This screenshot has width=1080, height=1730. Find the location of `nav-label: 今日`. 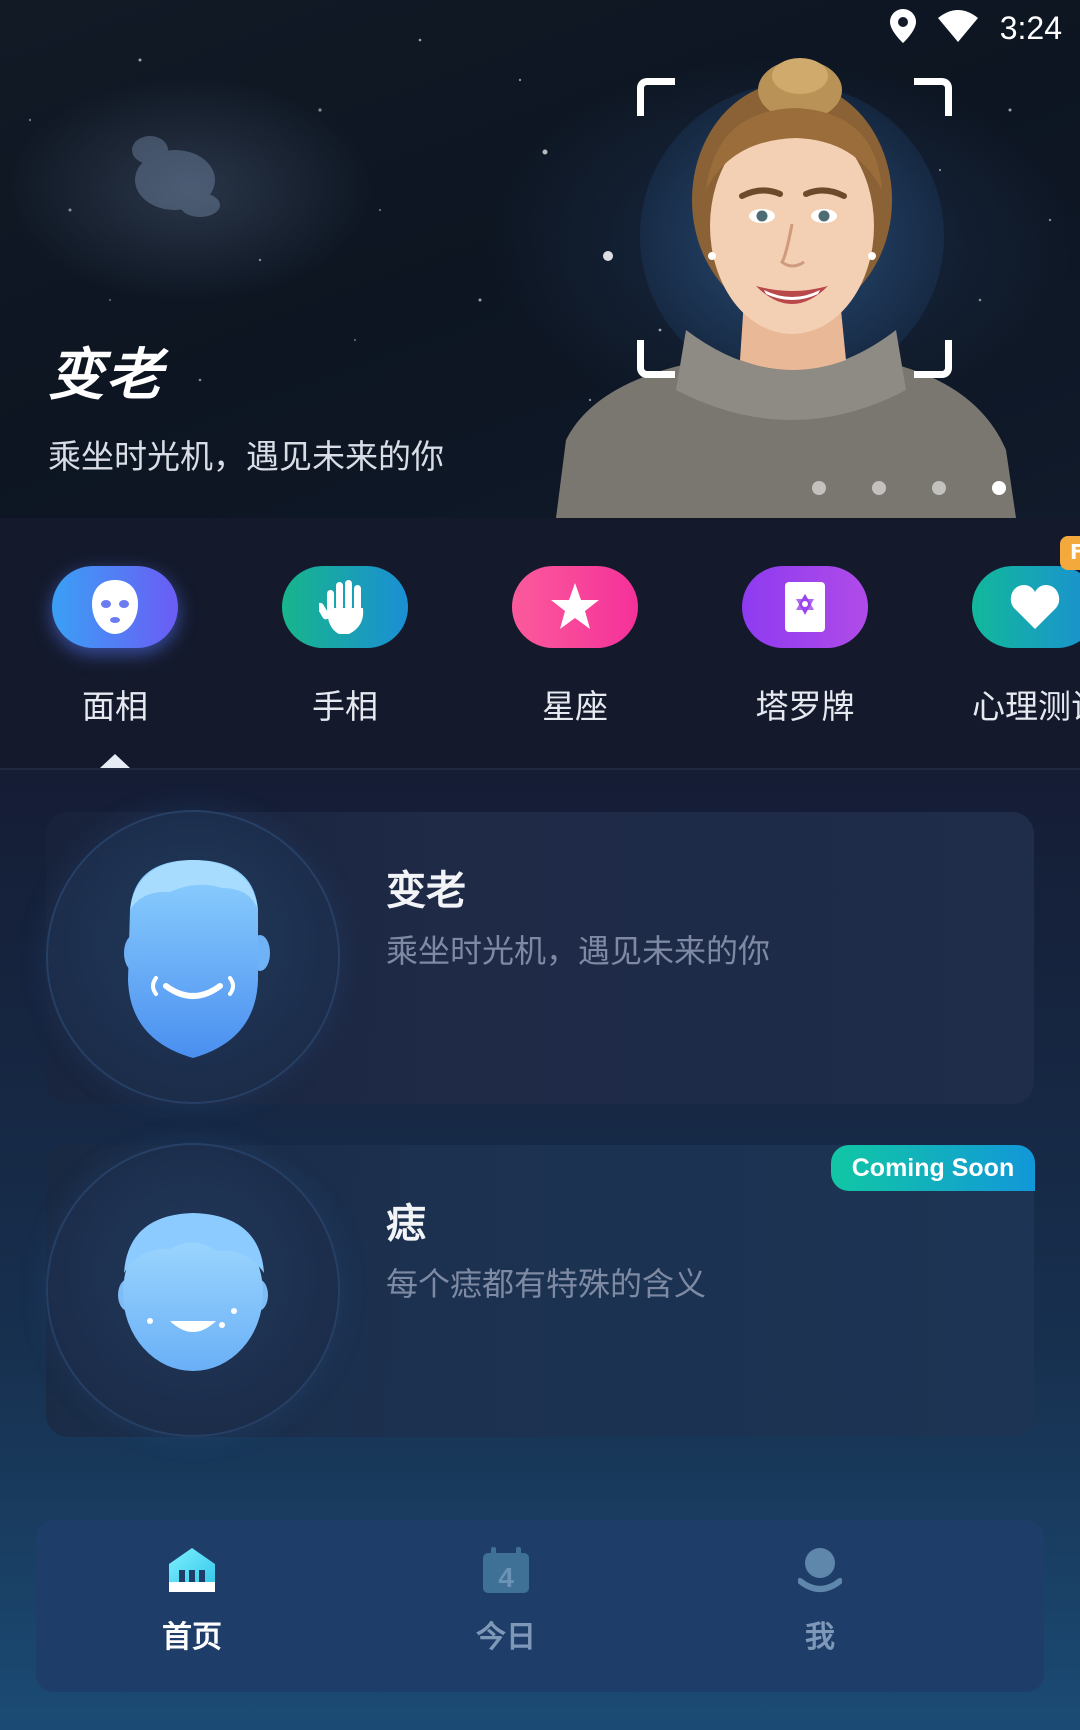

nav-label: 今日 is located at coordinates (506, 1637).